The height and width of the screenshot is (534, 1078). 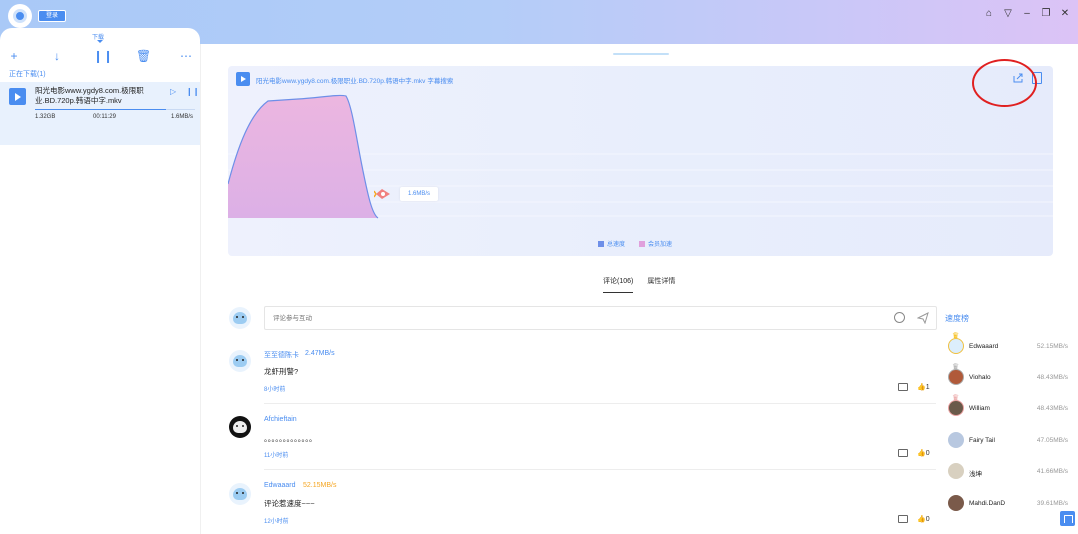 I want to click on rank-item: ♛ Viohalo 48.43MB/s, so click(x=1013, y=374).